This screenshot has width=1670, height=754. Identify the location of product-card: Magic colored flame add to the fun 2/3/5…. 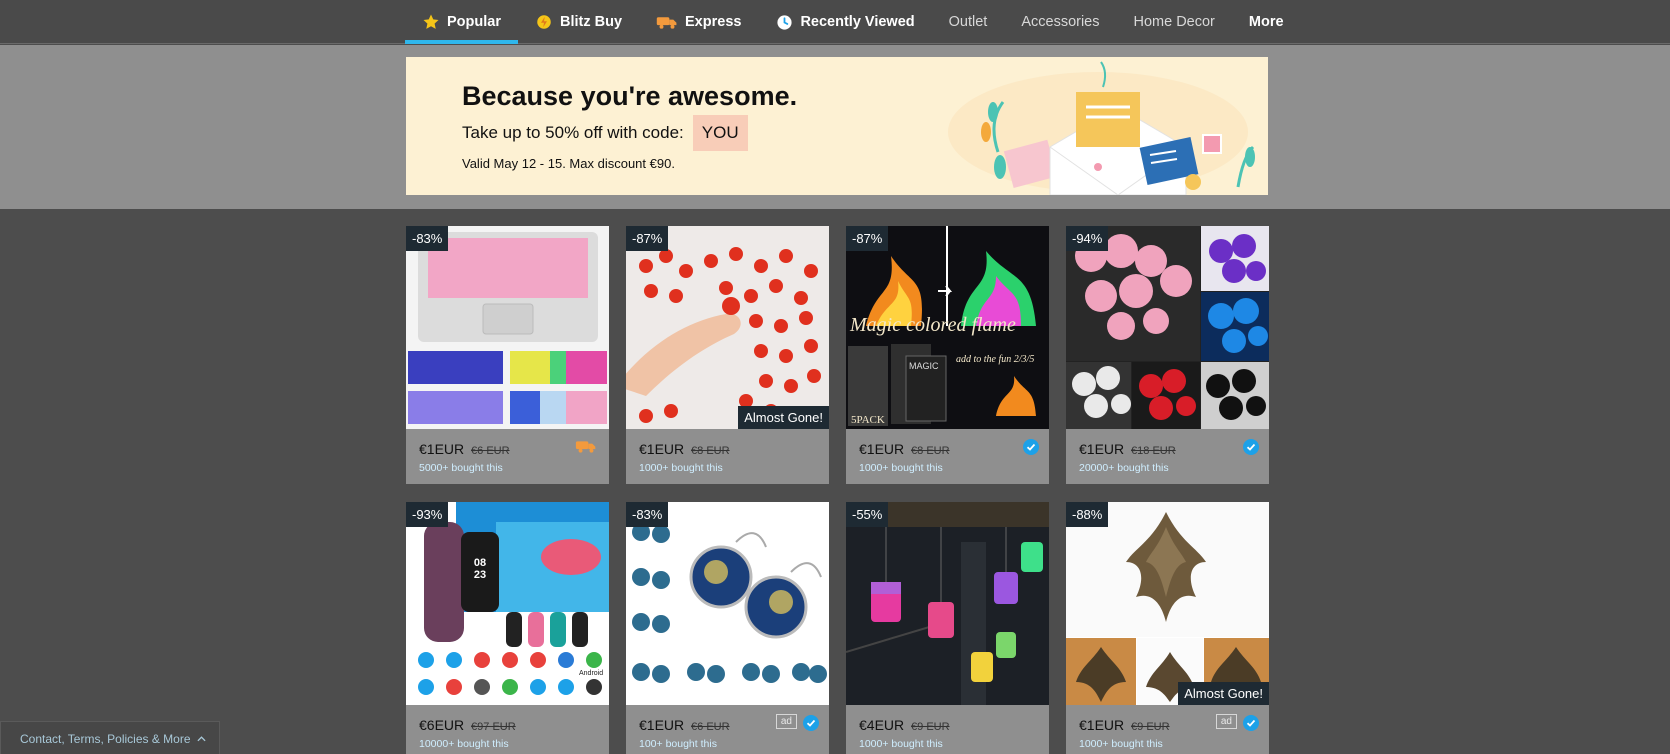
(947, 355).